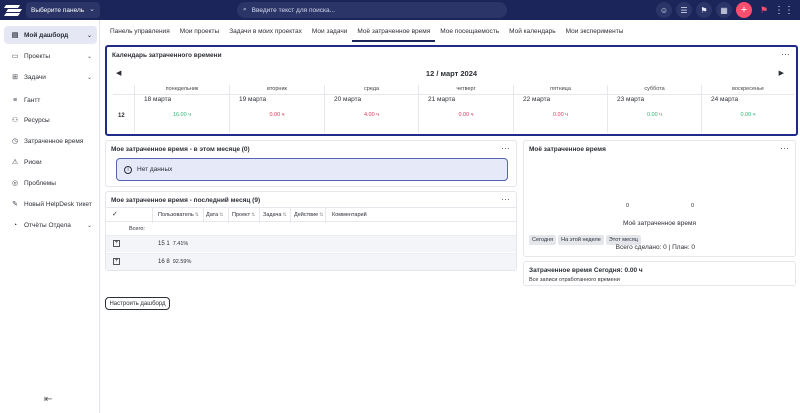 The image size is (800, 413). Describe the element at coordinates (178, 215) in the screenshot. I see `column-header-user: Пользователь⇅` at that location.